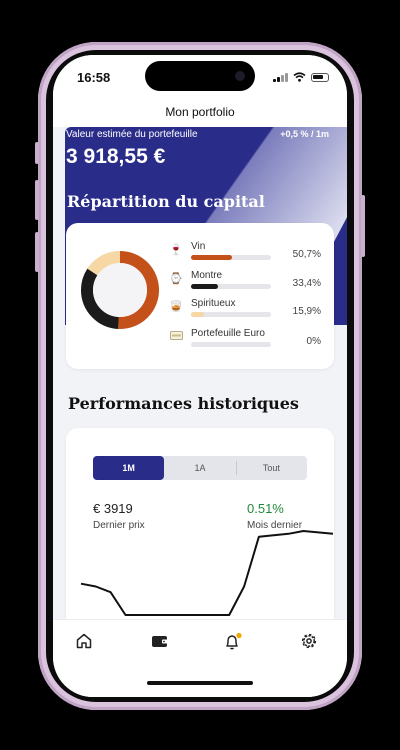 The image size is (400, 750). What do you see at coordinates (160, 641) in the screenshot?
I see `wallet-icon` at bounding box center [160, 641].